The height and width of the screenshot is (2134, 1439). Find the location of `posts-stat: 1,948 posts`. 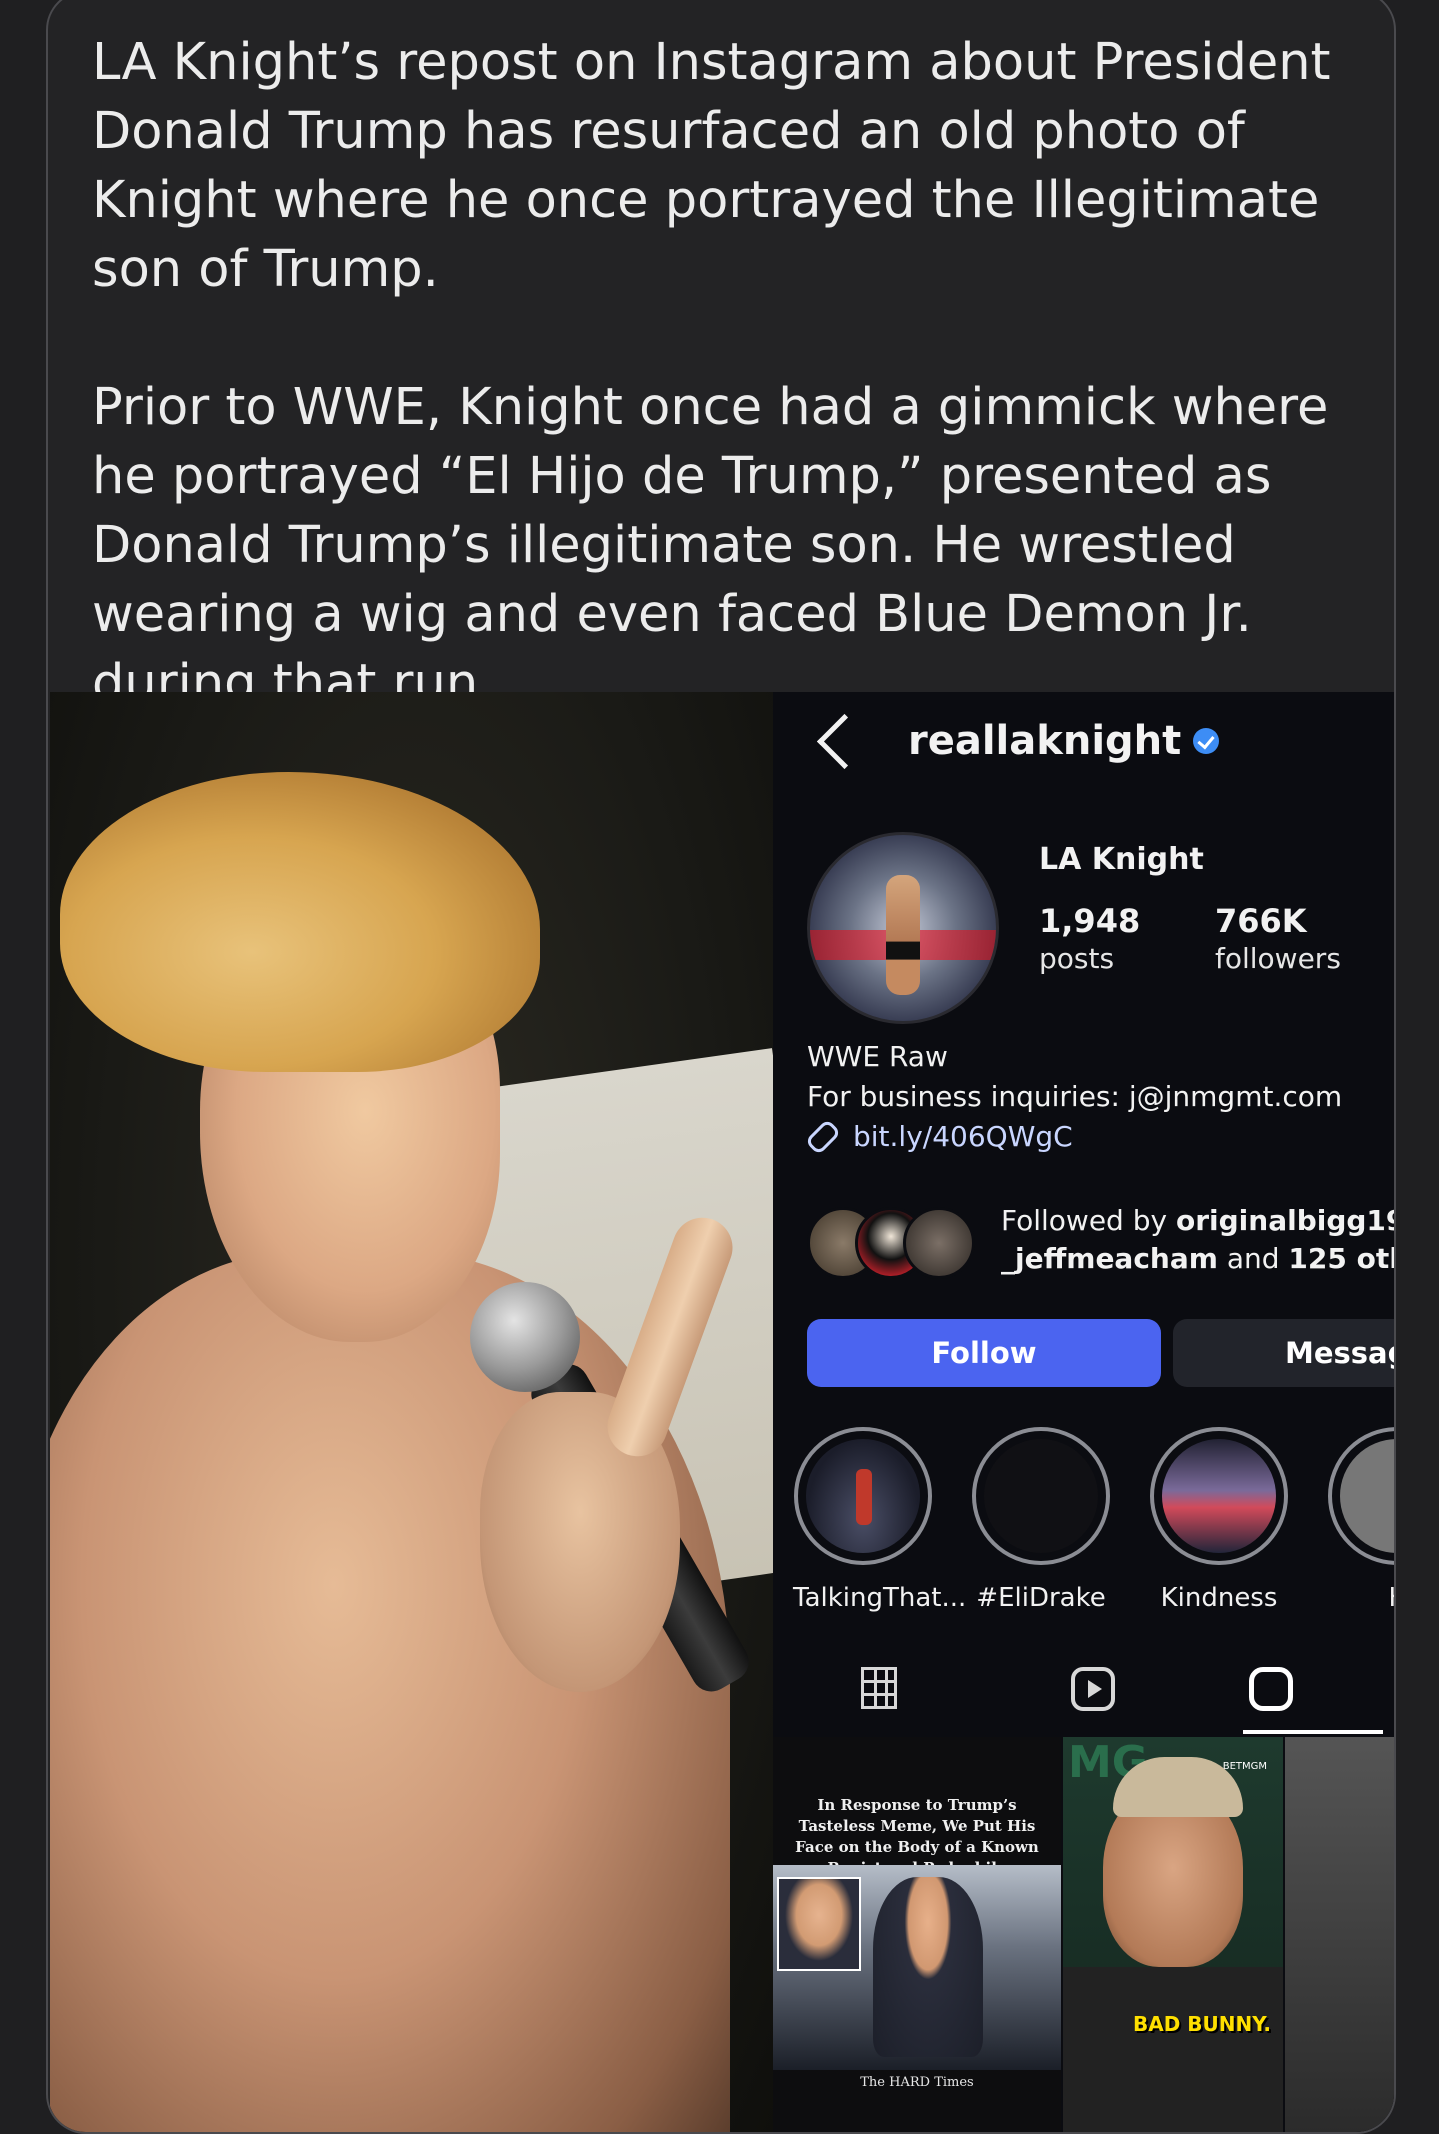

posts-stat: 1,948 posts is located at coordinates (1089, 938).